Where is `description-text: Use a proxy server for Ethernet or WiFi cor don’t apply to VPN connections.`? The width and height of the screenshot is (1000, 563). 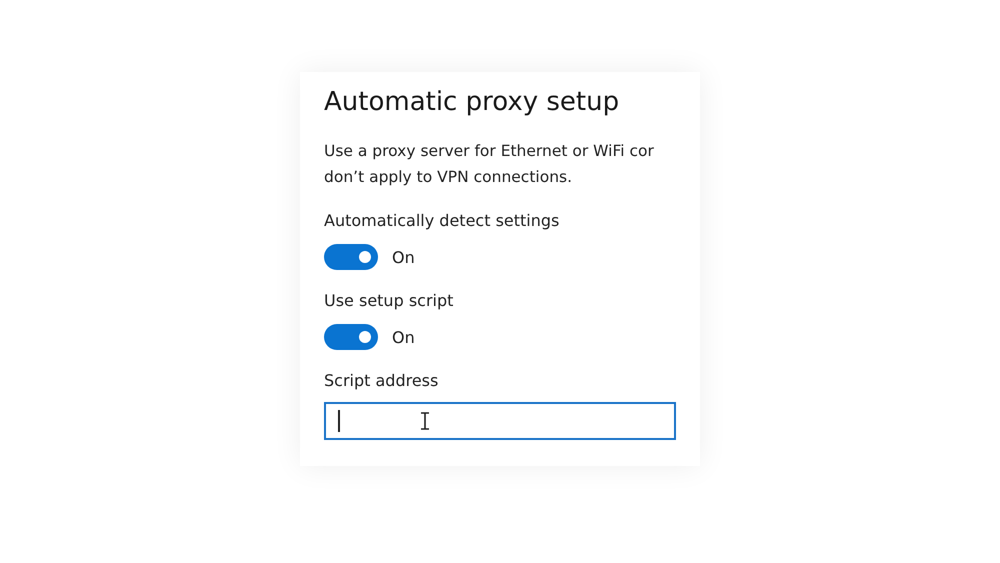 description-text: Use a proxy server for Ethernet or WiFi cor don’t apply to VPN connections. is located at coordinates (489, 164).